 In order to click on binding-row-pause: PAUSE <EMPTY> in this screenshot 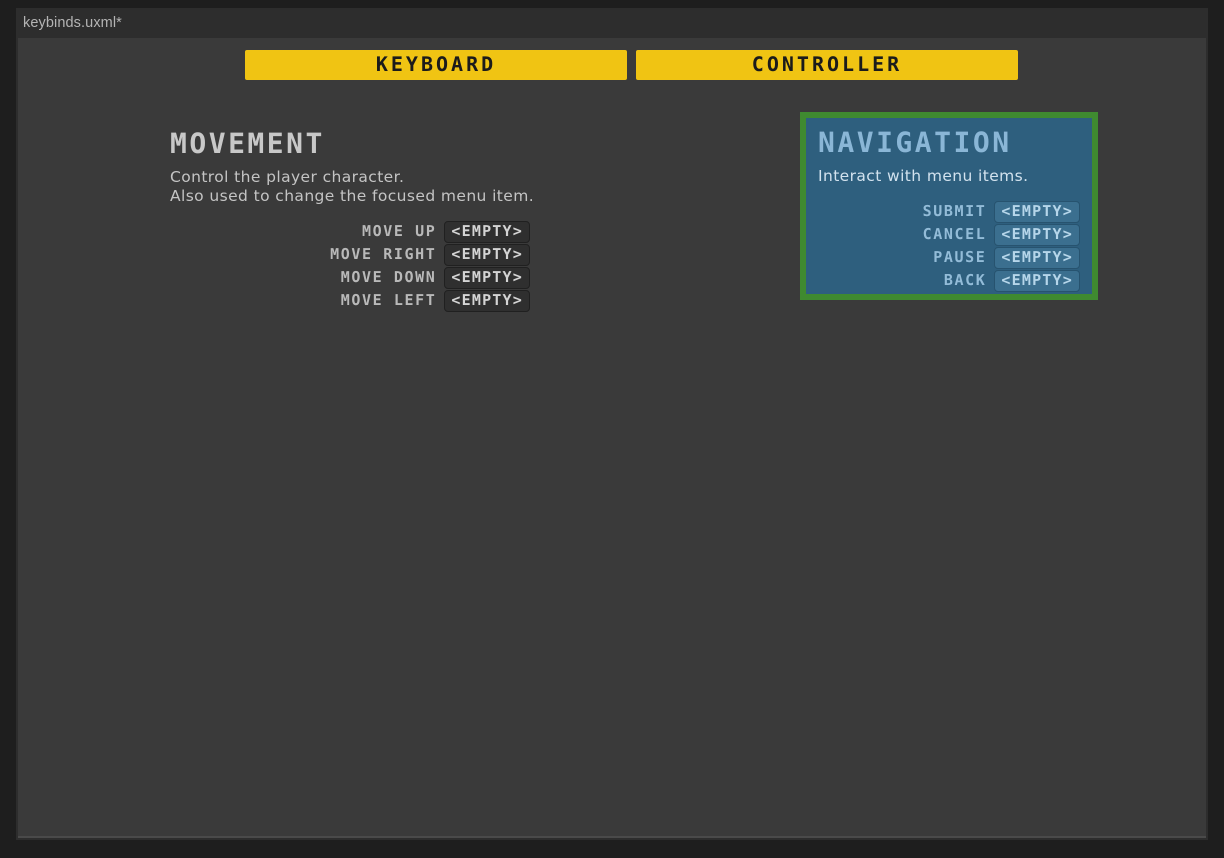, I will do `click(949, 257)`.